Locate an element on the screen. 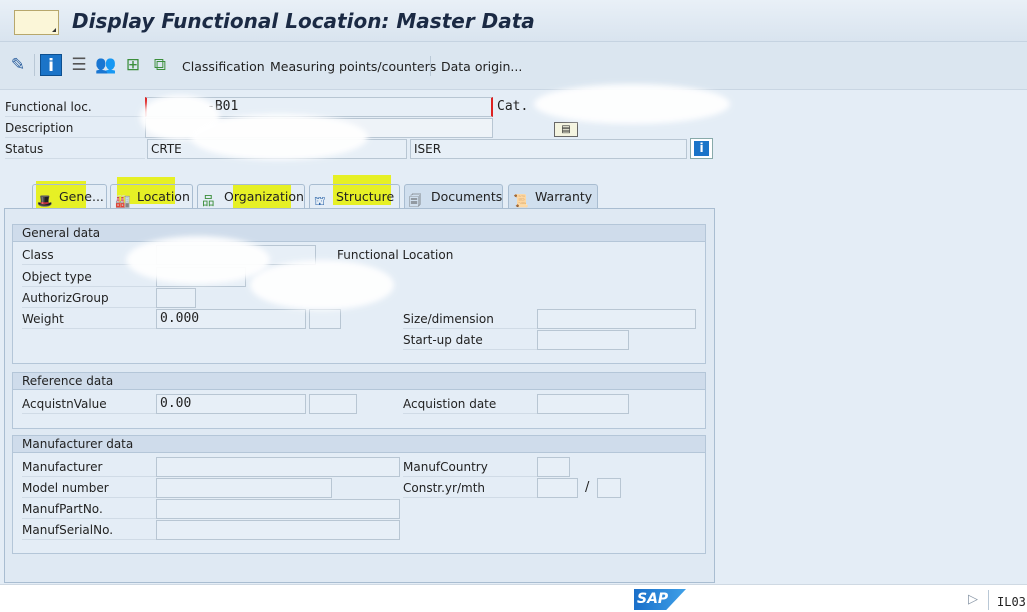  tab-documents: 🗐 Documents is located at coordinates (453, 196).